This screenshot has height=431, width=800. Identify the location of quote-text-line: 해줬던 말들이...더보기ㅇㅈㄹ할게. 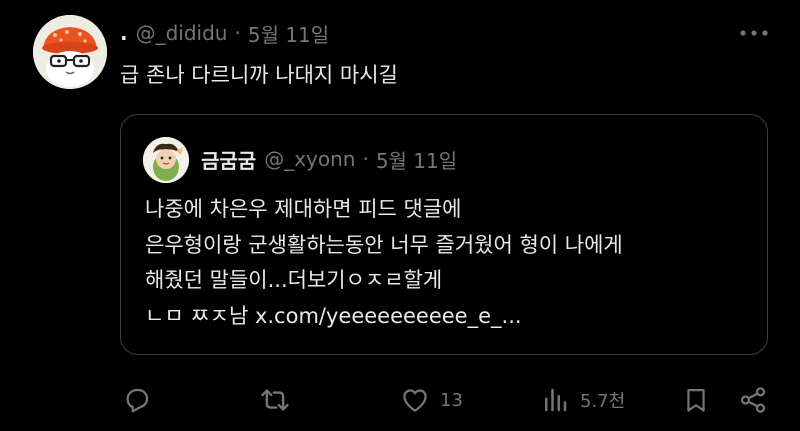
(294, 280).